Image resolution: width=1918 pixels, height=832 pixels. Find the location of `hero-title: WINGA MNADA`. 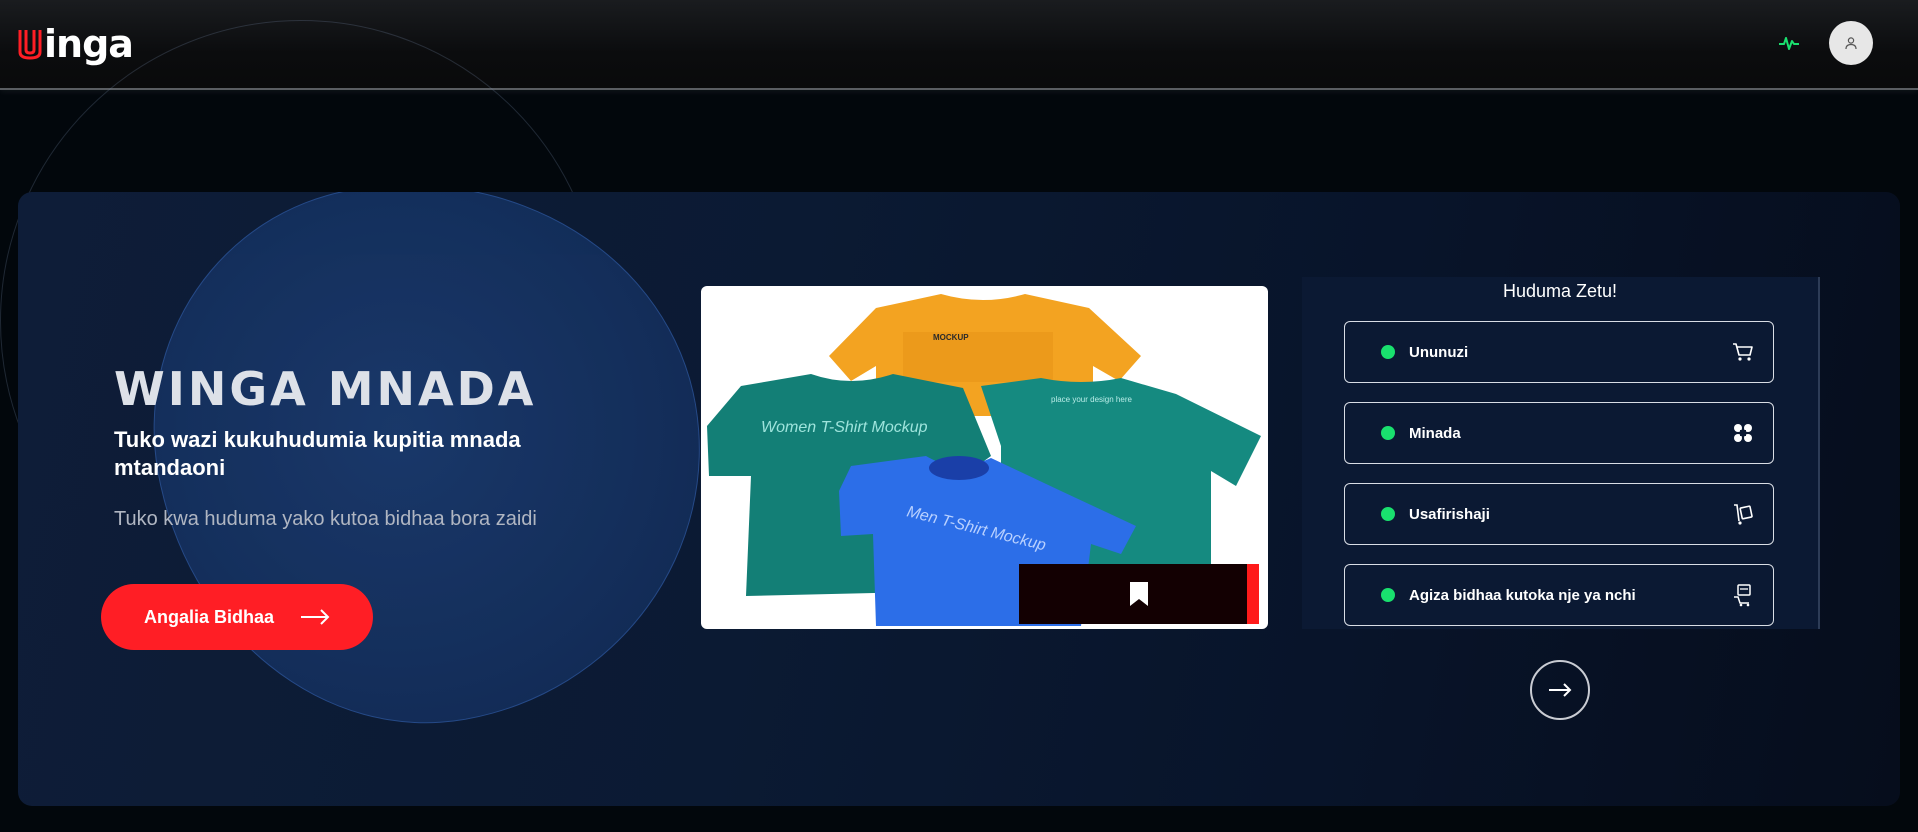

hero-title: WINGA MNADA is located at coordinates (325, 389).